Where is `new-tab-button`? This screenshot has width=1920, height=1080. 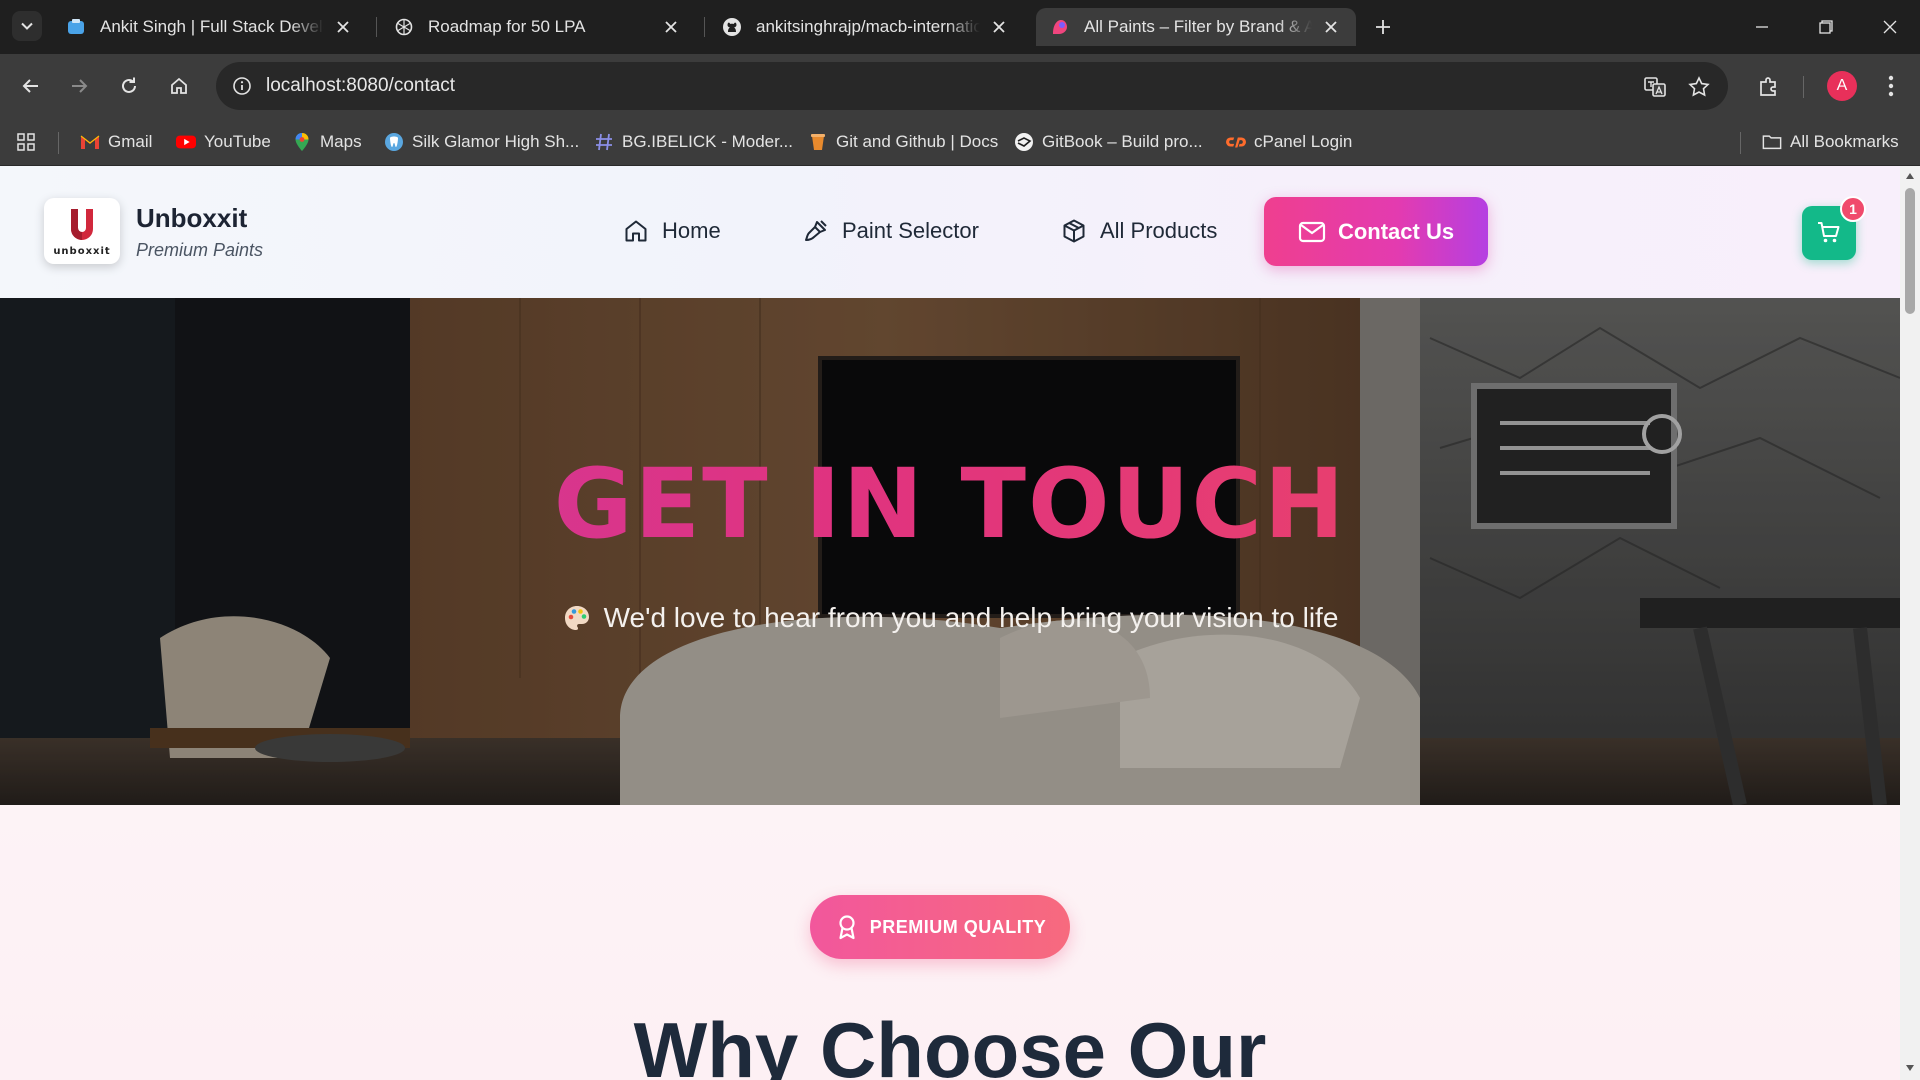
new-tab-button is located at coordinates (1383, 27).